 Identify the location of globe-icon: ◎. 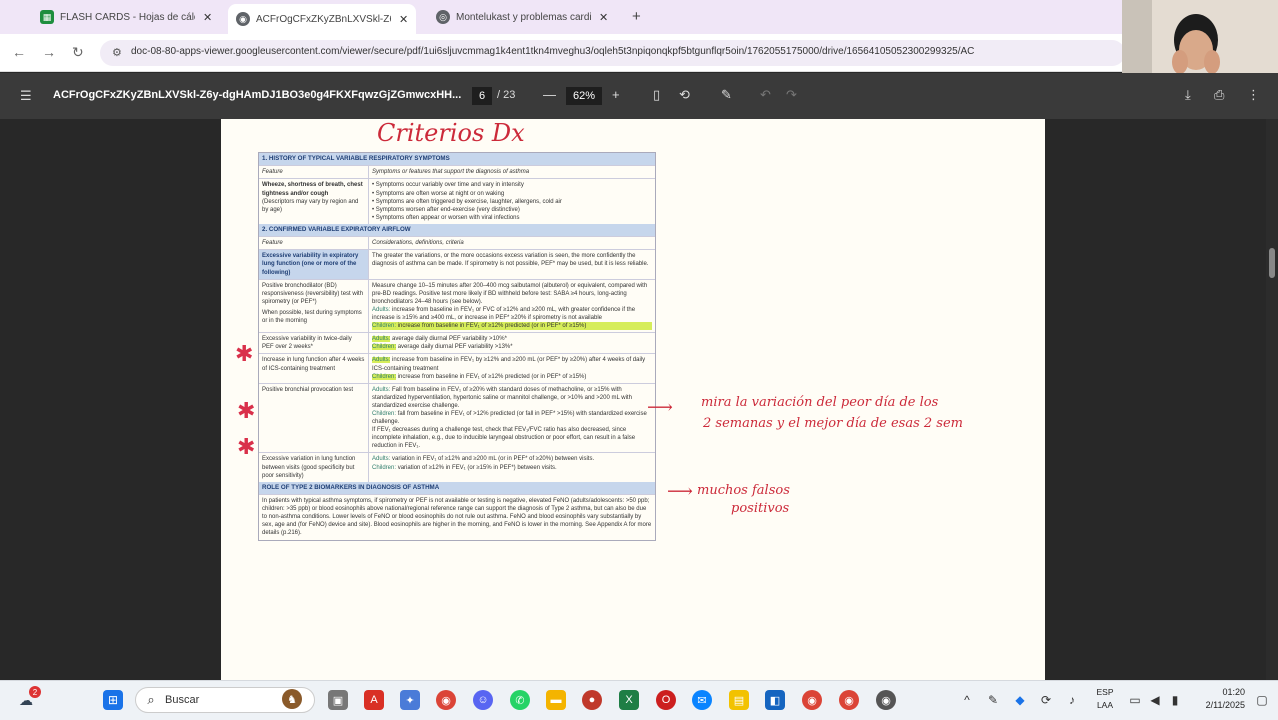
(443, 17).